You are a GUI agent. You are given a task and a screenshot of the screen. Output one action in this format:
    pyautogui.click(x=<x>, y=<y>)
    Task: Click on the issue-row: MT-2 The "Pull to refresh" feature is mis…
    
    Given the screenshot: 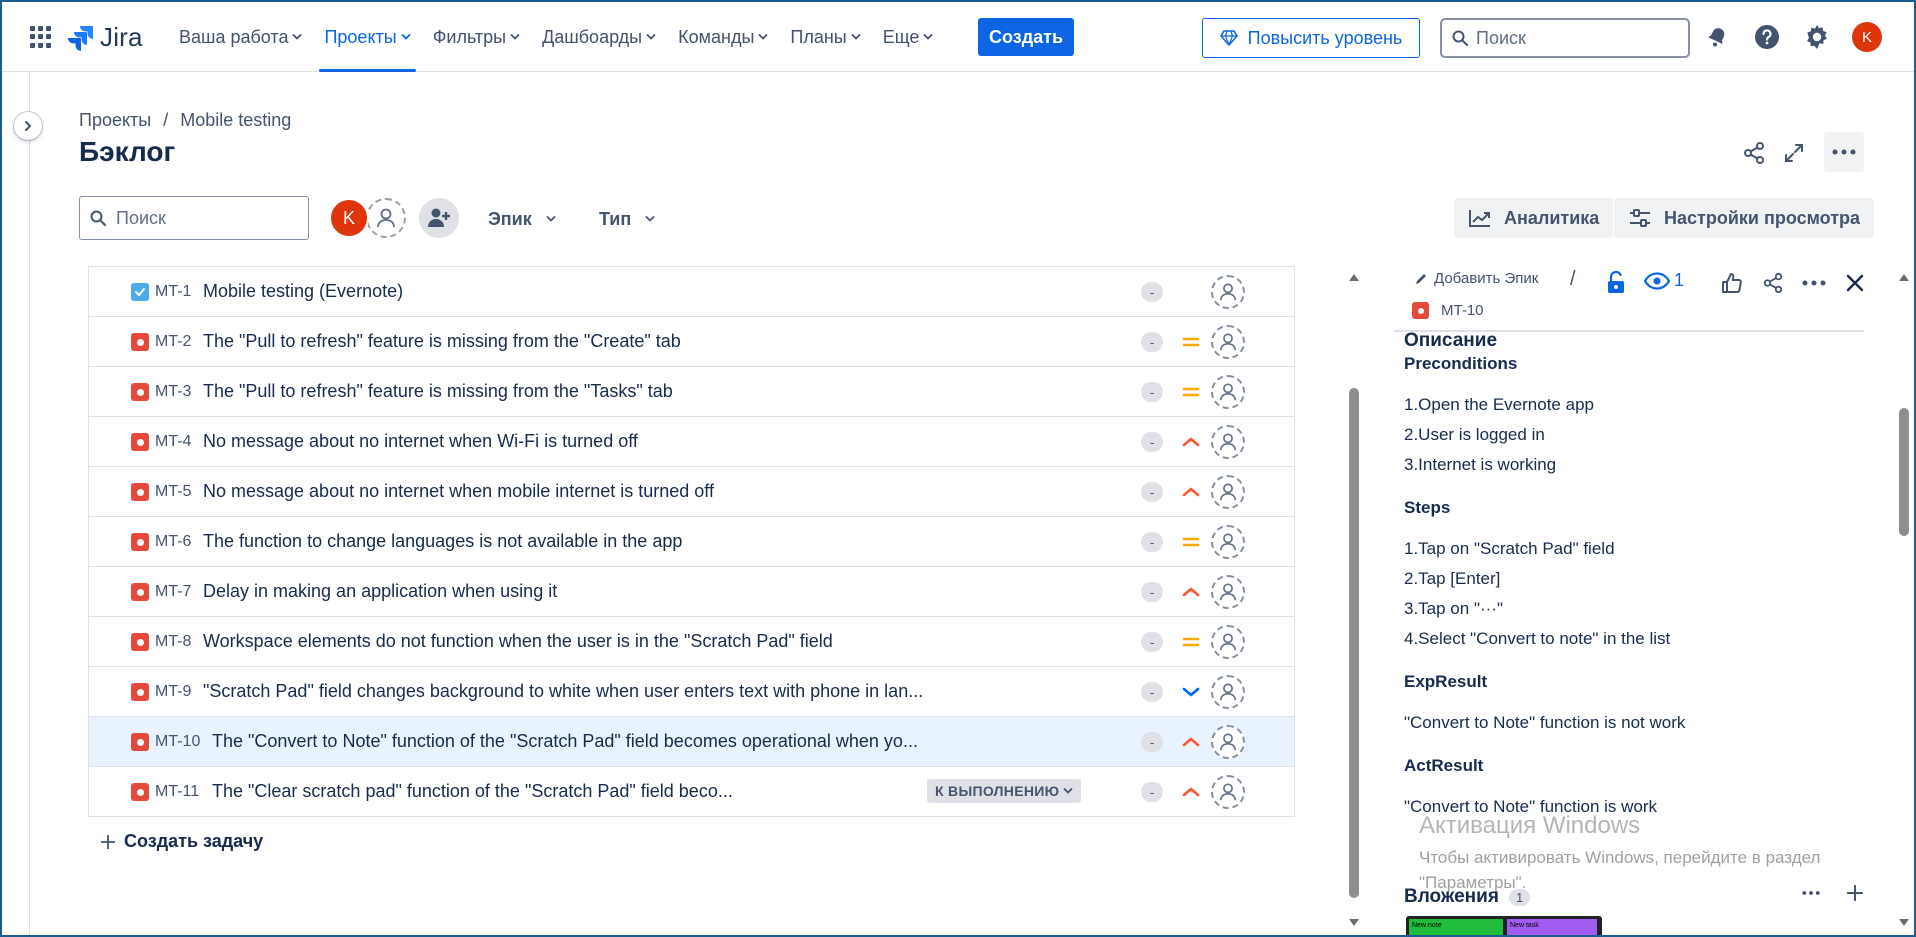 What is the action you would take?
    pyautogui.click(x=691, y=342)
    